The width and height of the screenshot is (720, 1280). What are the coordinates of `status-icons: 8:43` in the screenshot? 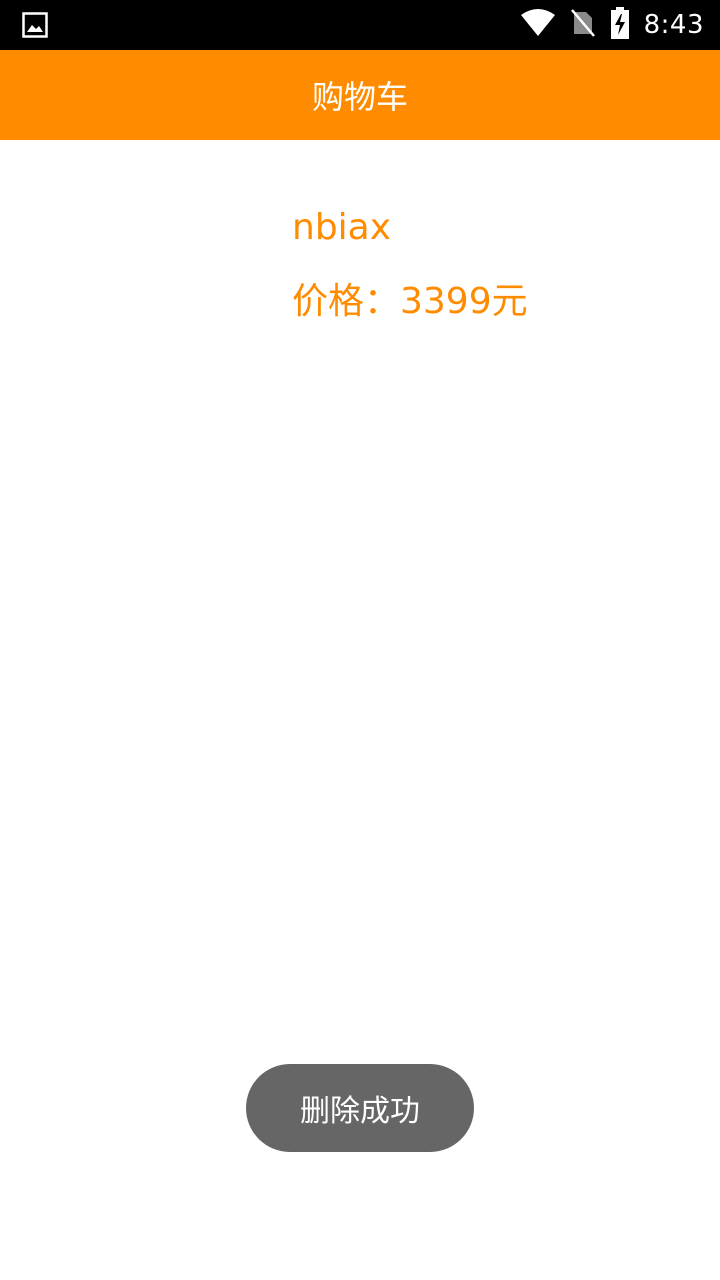 It's located at (612, 25).